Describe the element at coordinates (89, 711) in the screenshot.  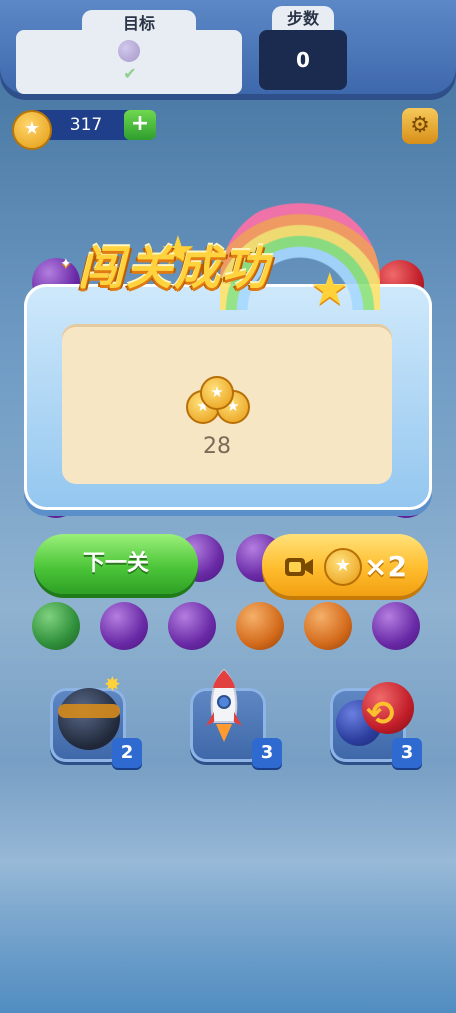
I see `bomb-ring` at that location.